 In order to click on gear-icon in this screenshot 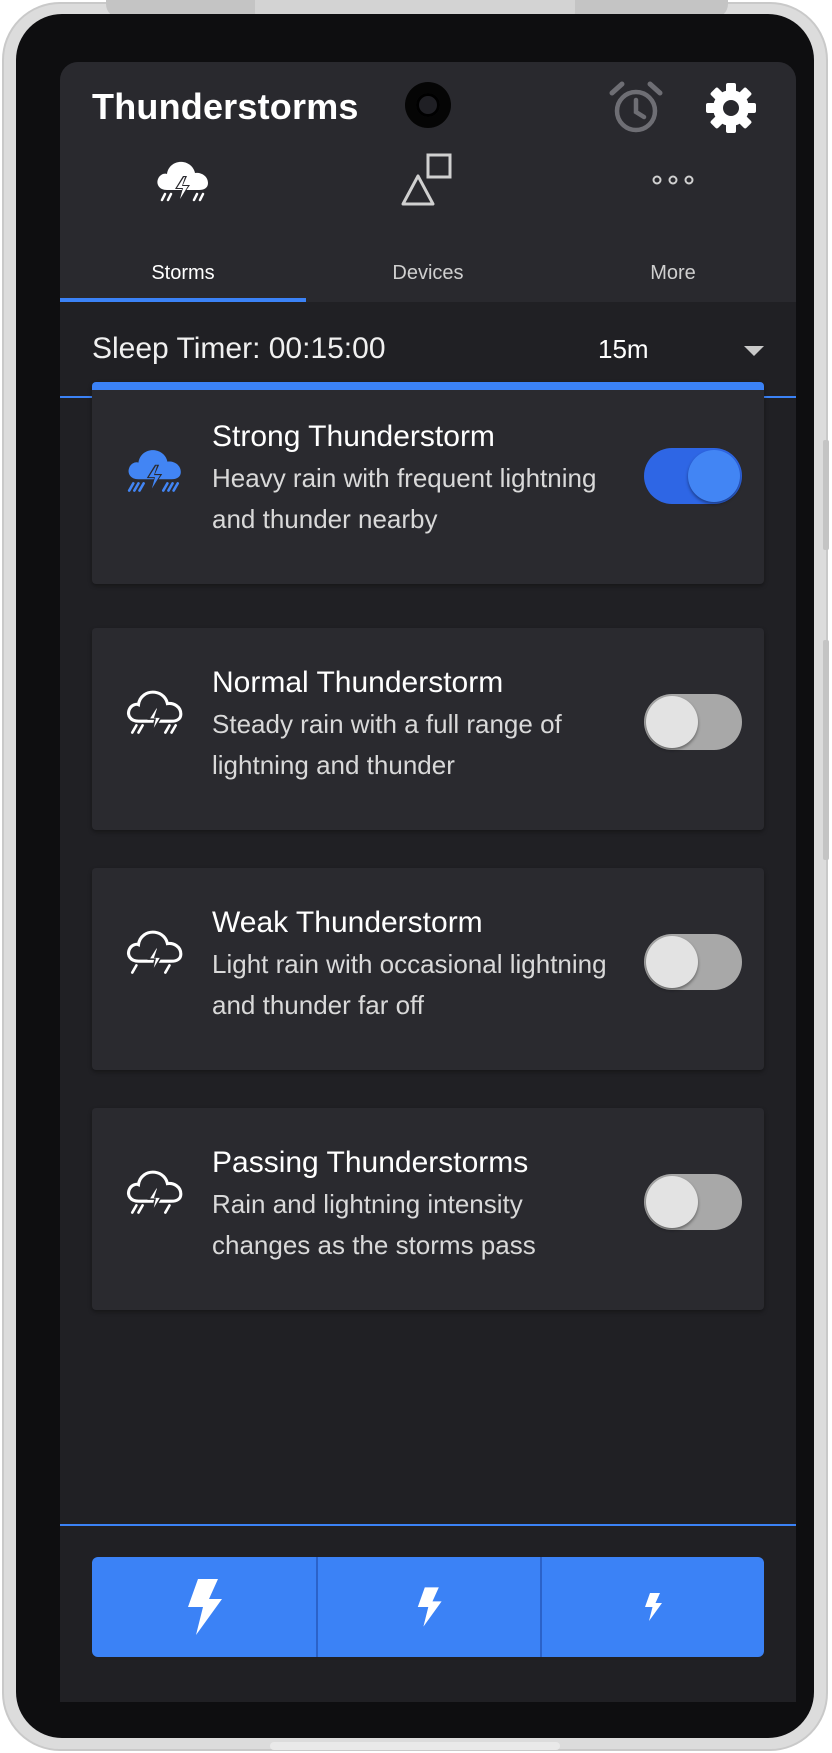, I will do `click(731, 108)`.